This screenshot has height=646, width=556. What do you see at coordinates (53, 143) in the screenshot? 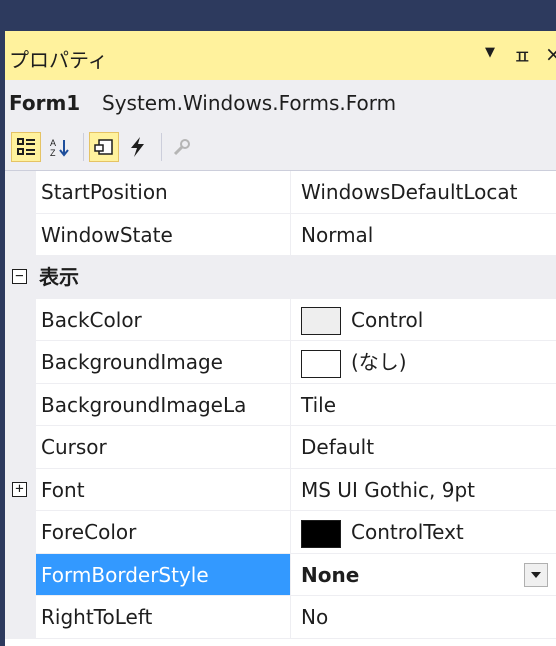
I see `svg-text: A` at bounding box center [53, 143].